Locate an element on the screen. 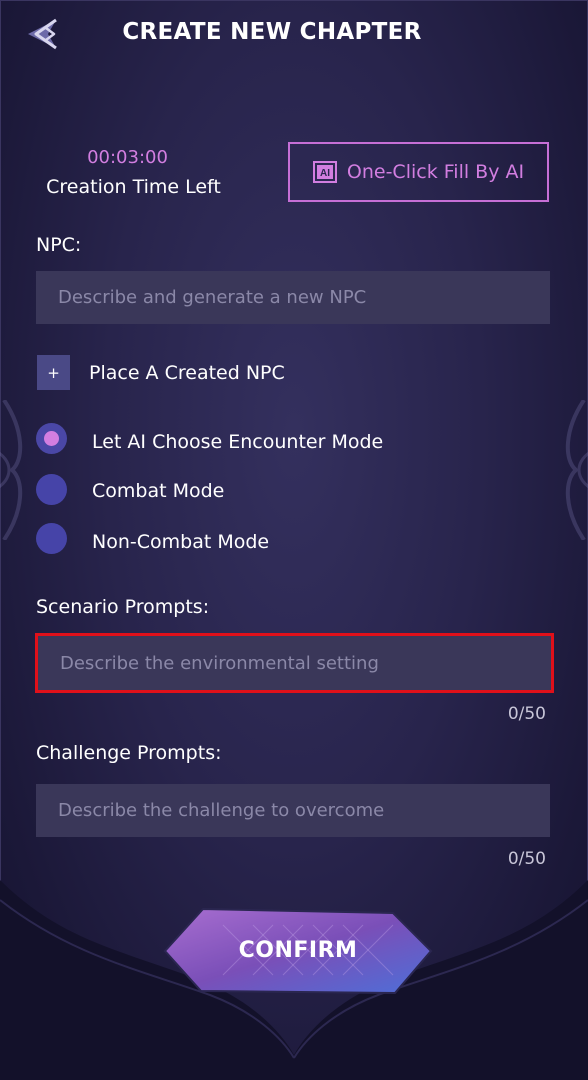  one-click-fill-ai-button: AI One-Click Fill By AI is located at coordinates (418, 172).